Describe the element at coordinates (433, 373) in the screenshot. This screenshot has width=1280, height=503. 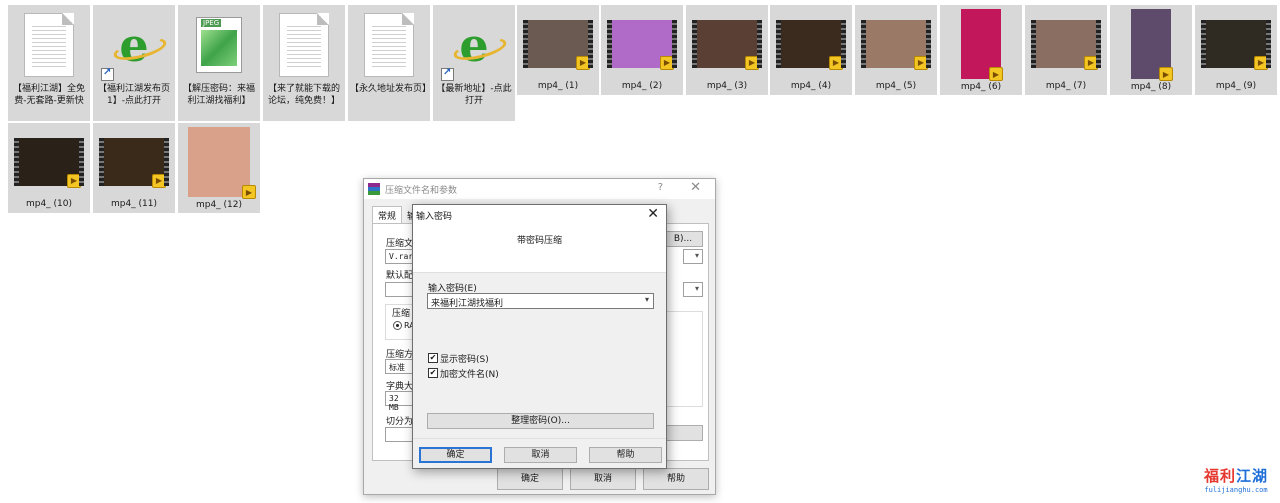
I see `encrypt-filenames-checkbox: ✔` at that location.